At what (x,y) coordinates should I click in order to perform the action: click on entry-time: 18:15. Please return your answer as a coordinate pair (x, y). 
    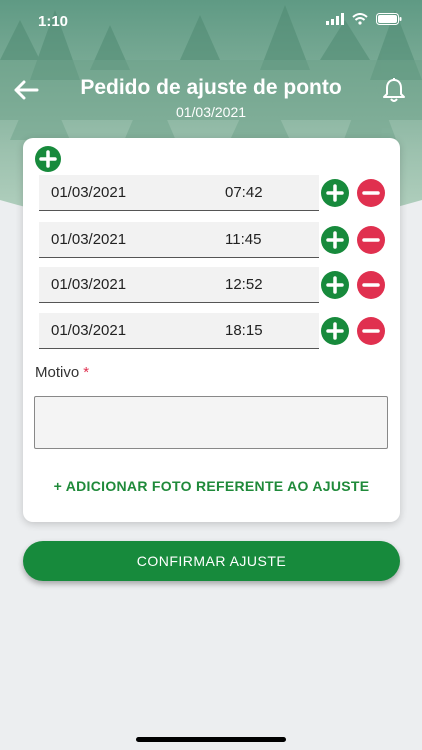
    Looking at the image, I should click on (244, 330).